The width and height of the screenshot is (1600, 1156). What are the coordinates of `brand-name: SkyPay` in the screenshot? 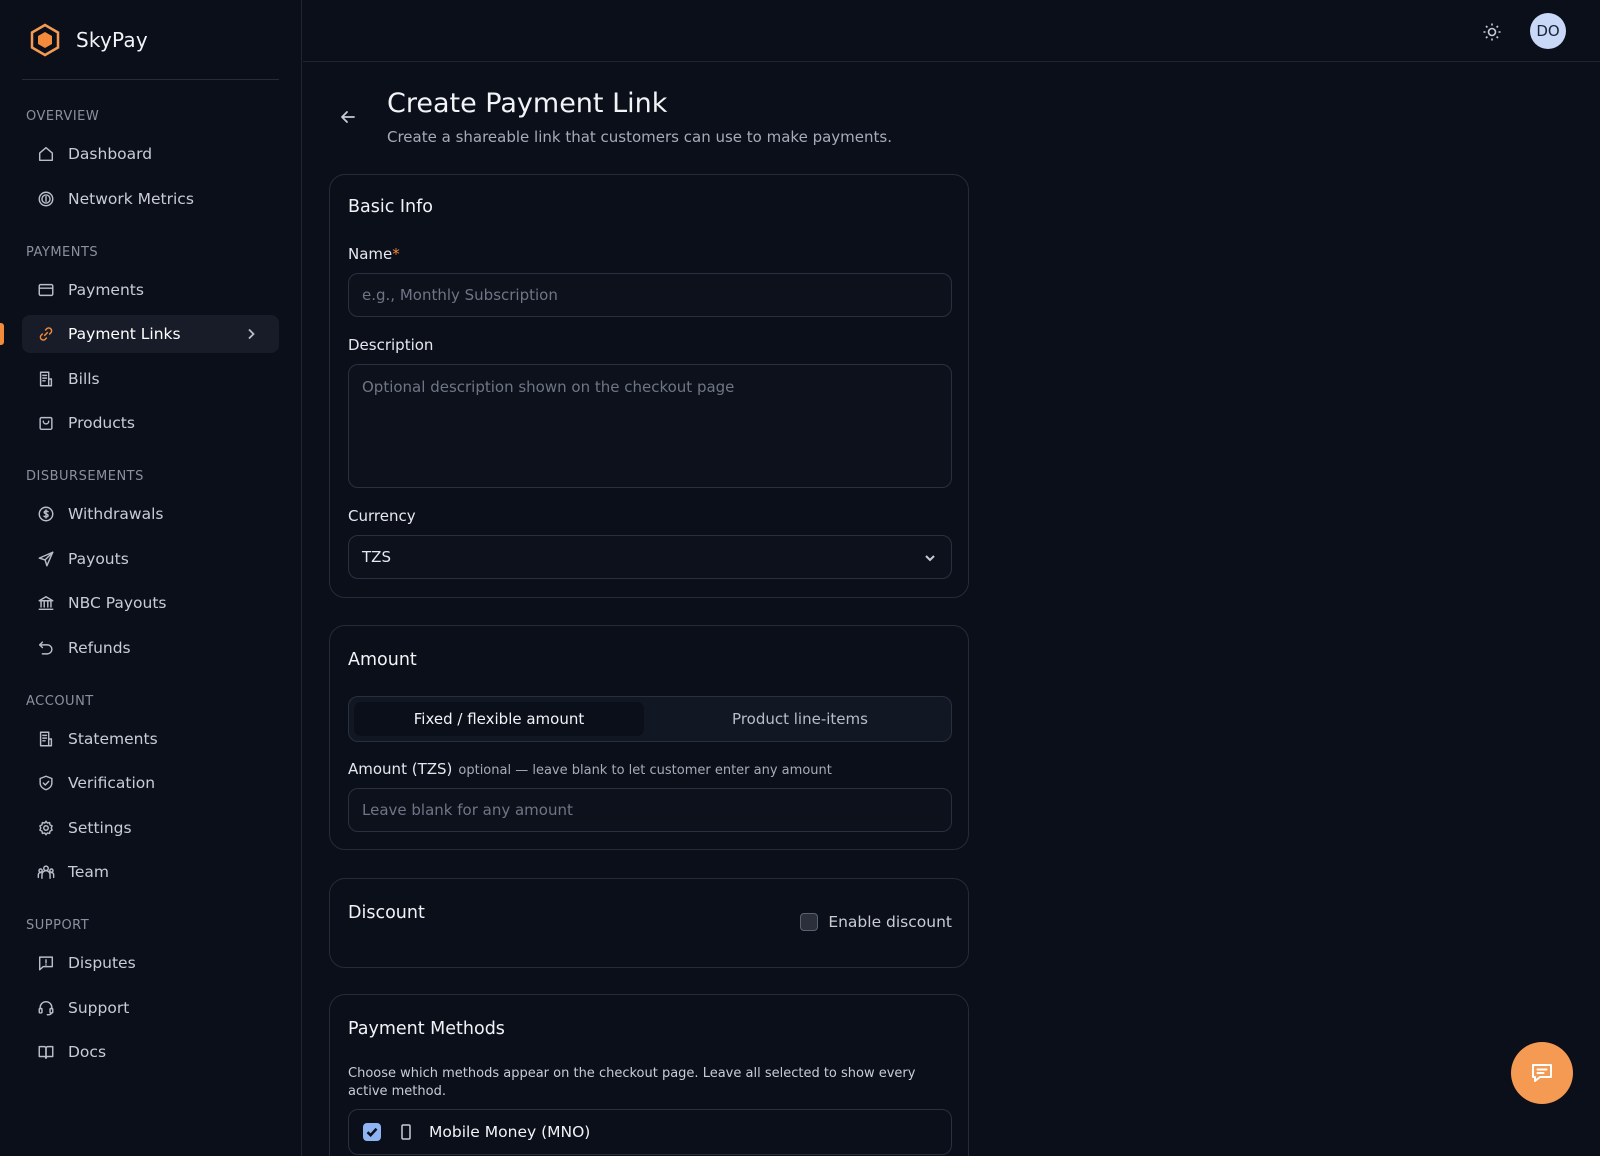 It's located at (112, 39).